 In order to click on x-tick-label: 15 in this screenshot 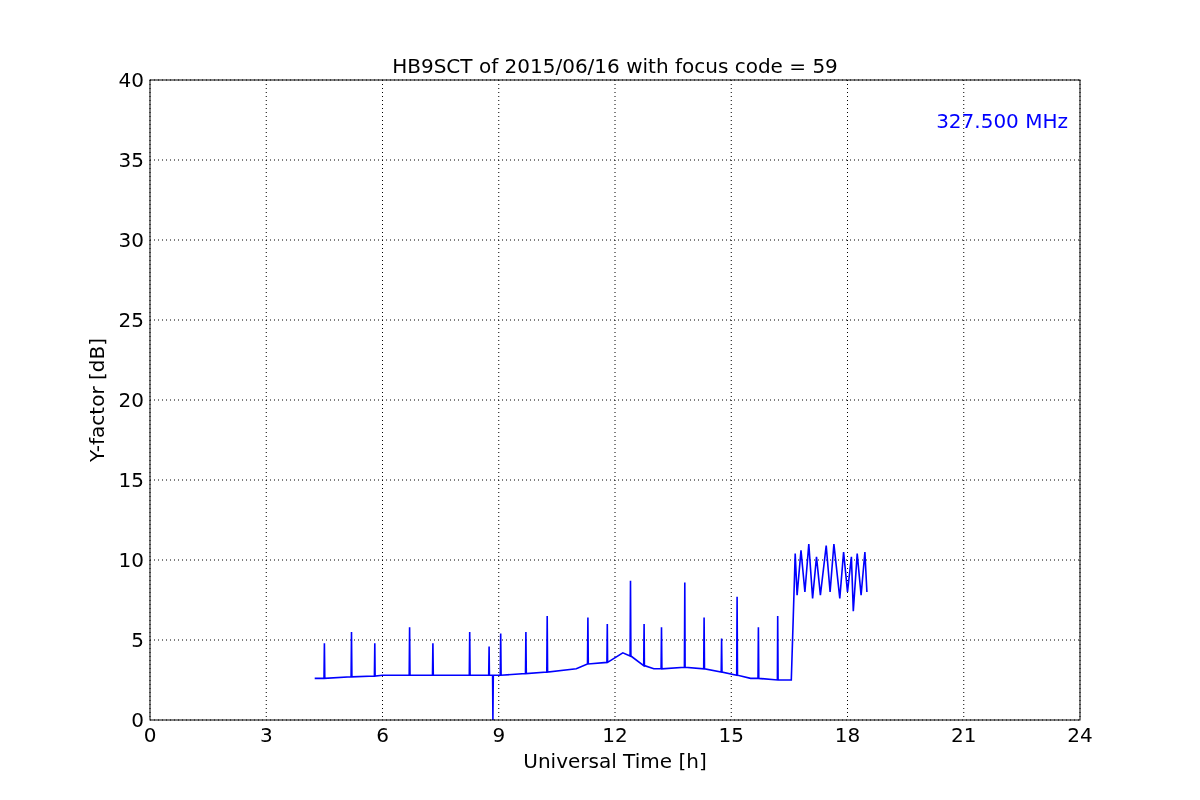, I will do `click(731, 735)`.